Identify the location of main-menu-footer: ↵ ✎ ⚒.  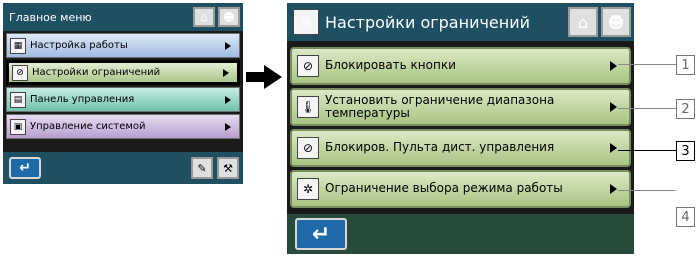
(123, 168).